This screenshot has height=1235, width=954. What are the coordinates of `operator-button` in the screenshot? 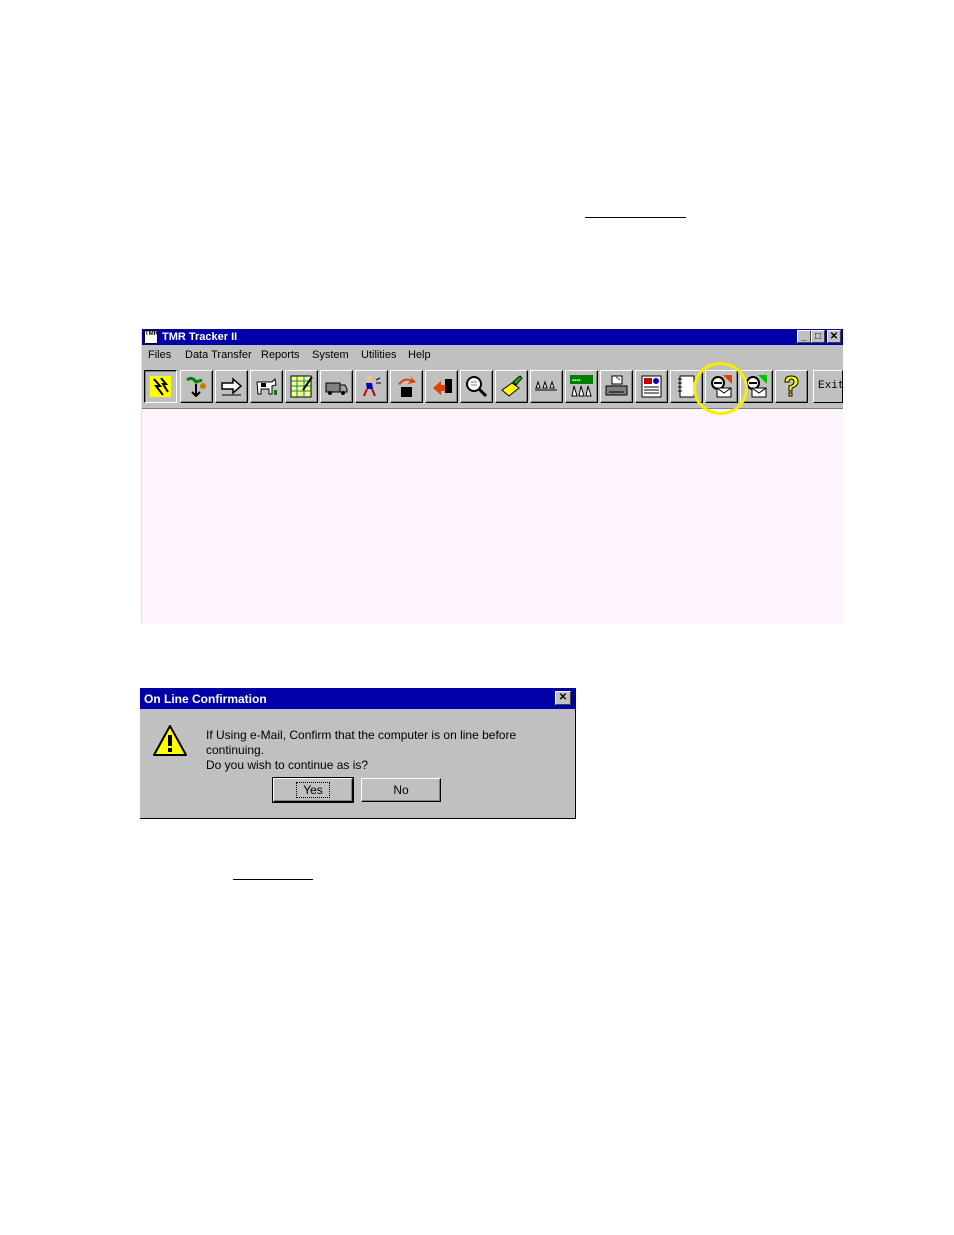 It's located at (371, 386).